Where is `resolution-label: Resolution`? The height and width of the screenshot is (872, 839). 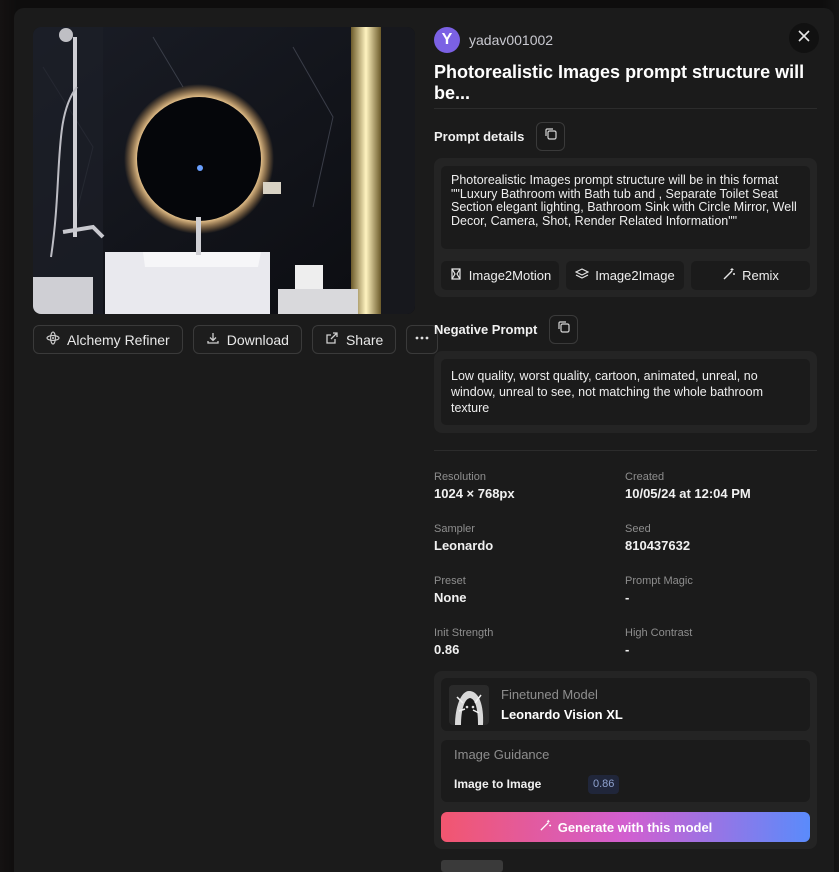 resolution-label: Resolution is located at coordinates (460, 477).